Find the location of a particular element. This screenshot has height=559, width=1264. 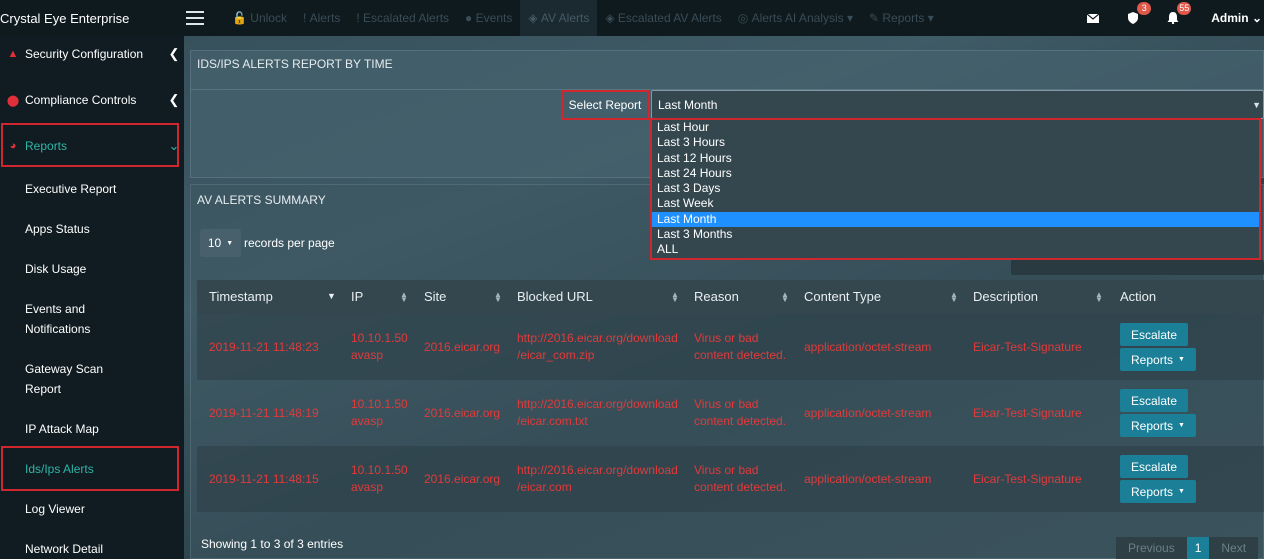

column-content-type: Content Type is located at coordinates (842, 297).